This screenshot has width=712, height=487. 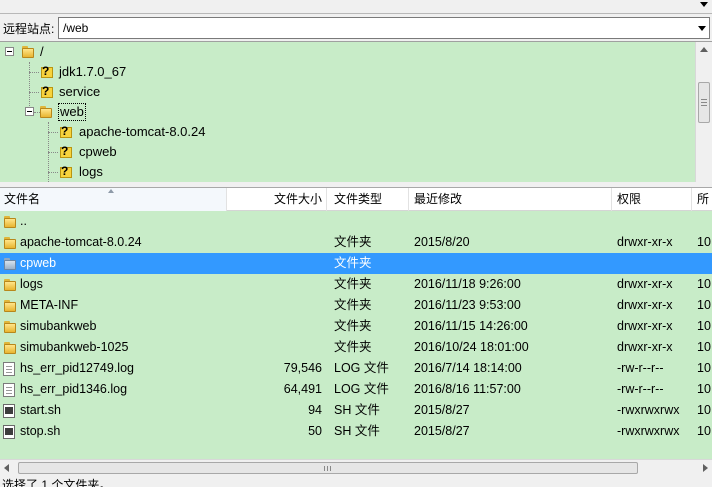 What do you see at coordinates (302, 368) in the screenshot?
I see `file-size: 79,546` at bounding box center [302, 368].